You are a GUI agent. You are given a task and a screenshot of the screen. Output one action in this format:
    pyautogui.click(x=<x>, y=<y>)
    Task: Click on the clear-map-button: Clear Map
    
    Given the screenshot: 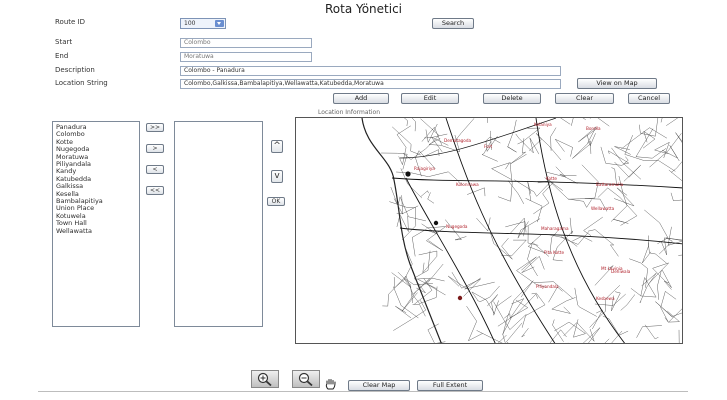 What is the action you would take?
    pyautogui.click(x=379, y=385)
    